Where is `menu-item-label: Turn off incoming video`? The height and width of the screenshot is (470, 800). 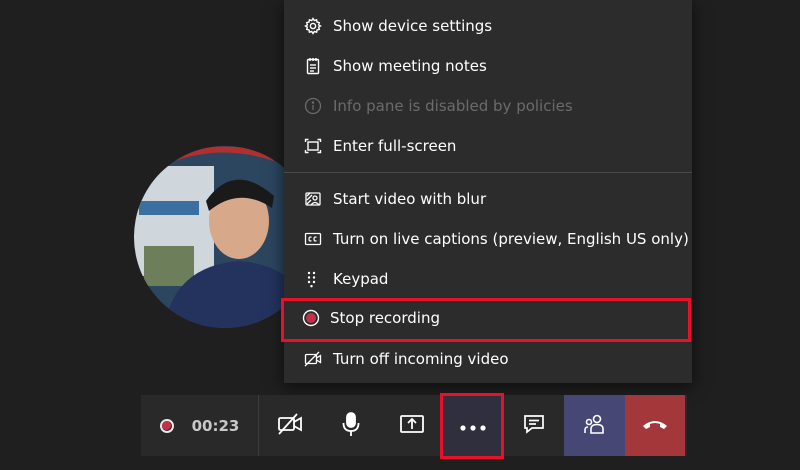 menu-item-label: Turn off incoming video is located at coordinates (421, 359).